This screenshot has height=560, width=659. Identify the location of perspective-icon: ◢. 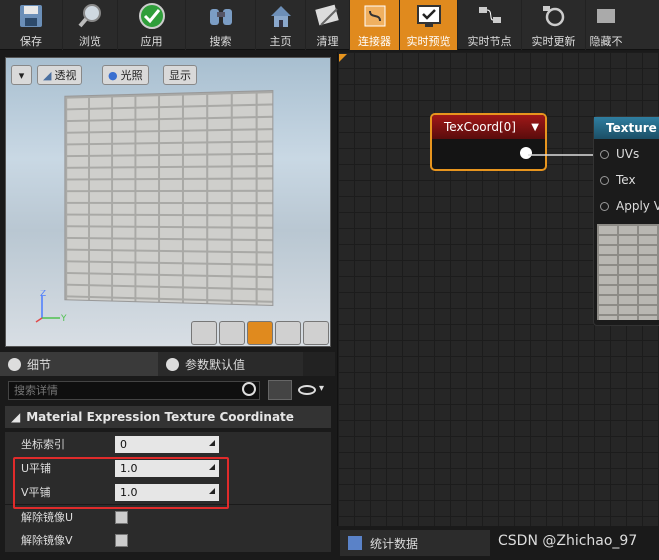
(47, 75).